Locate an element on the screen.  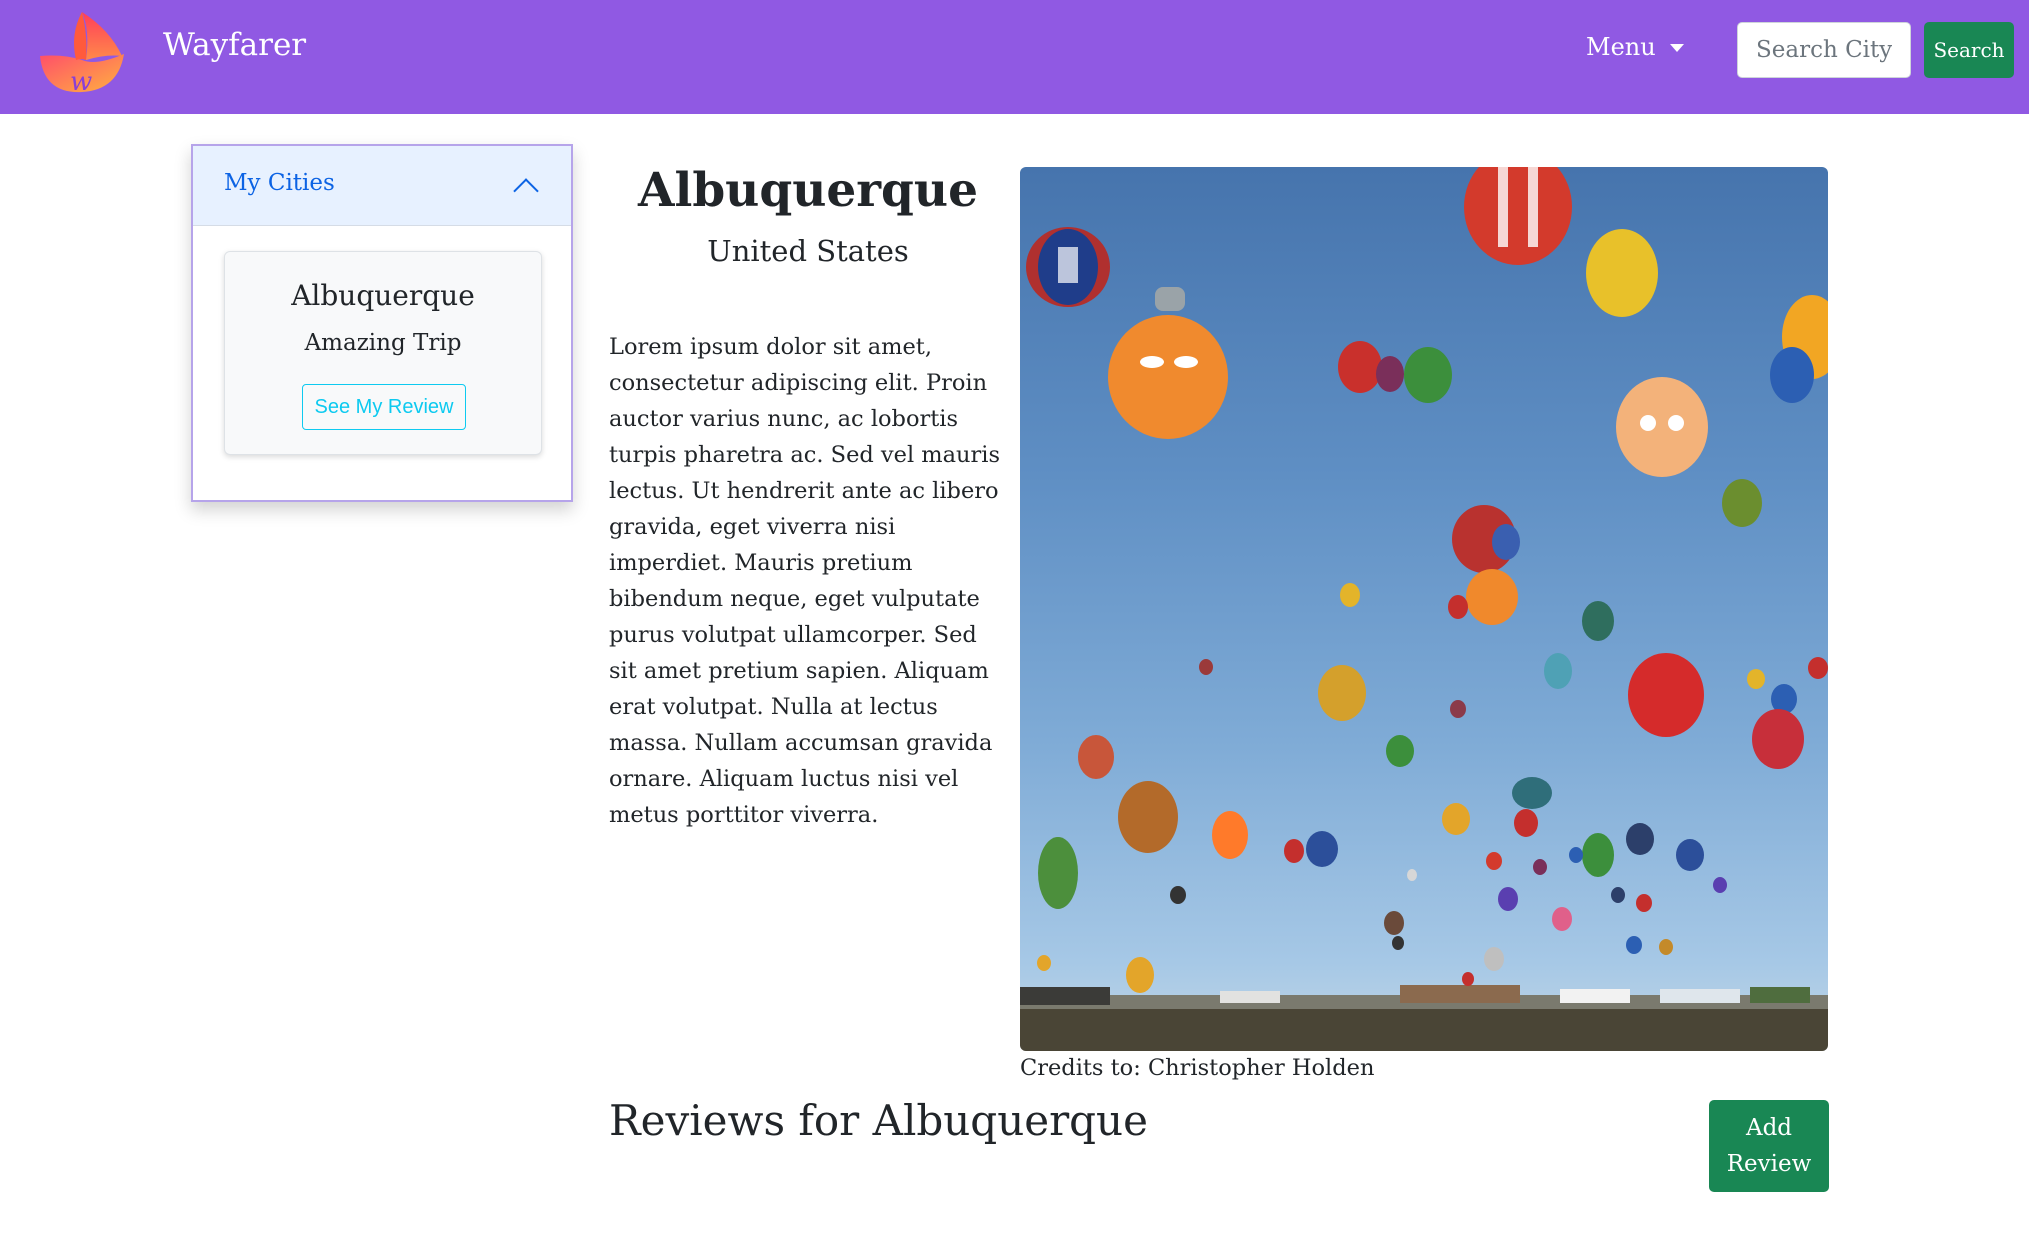
city-country: United States is located at coordinates (808, 251).